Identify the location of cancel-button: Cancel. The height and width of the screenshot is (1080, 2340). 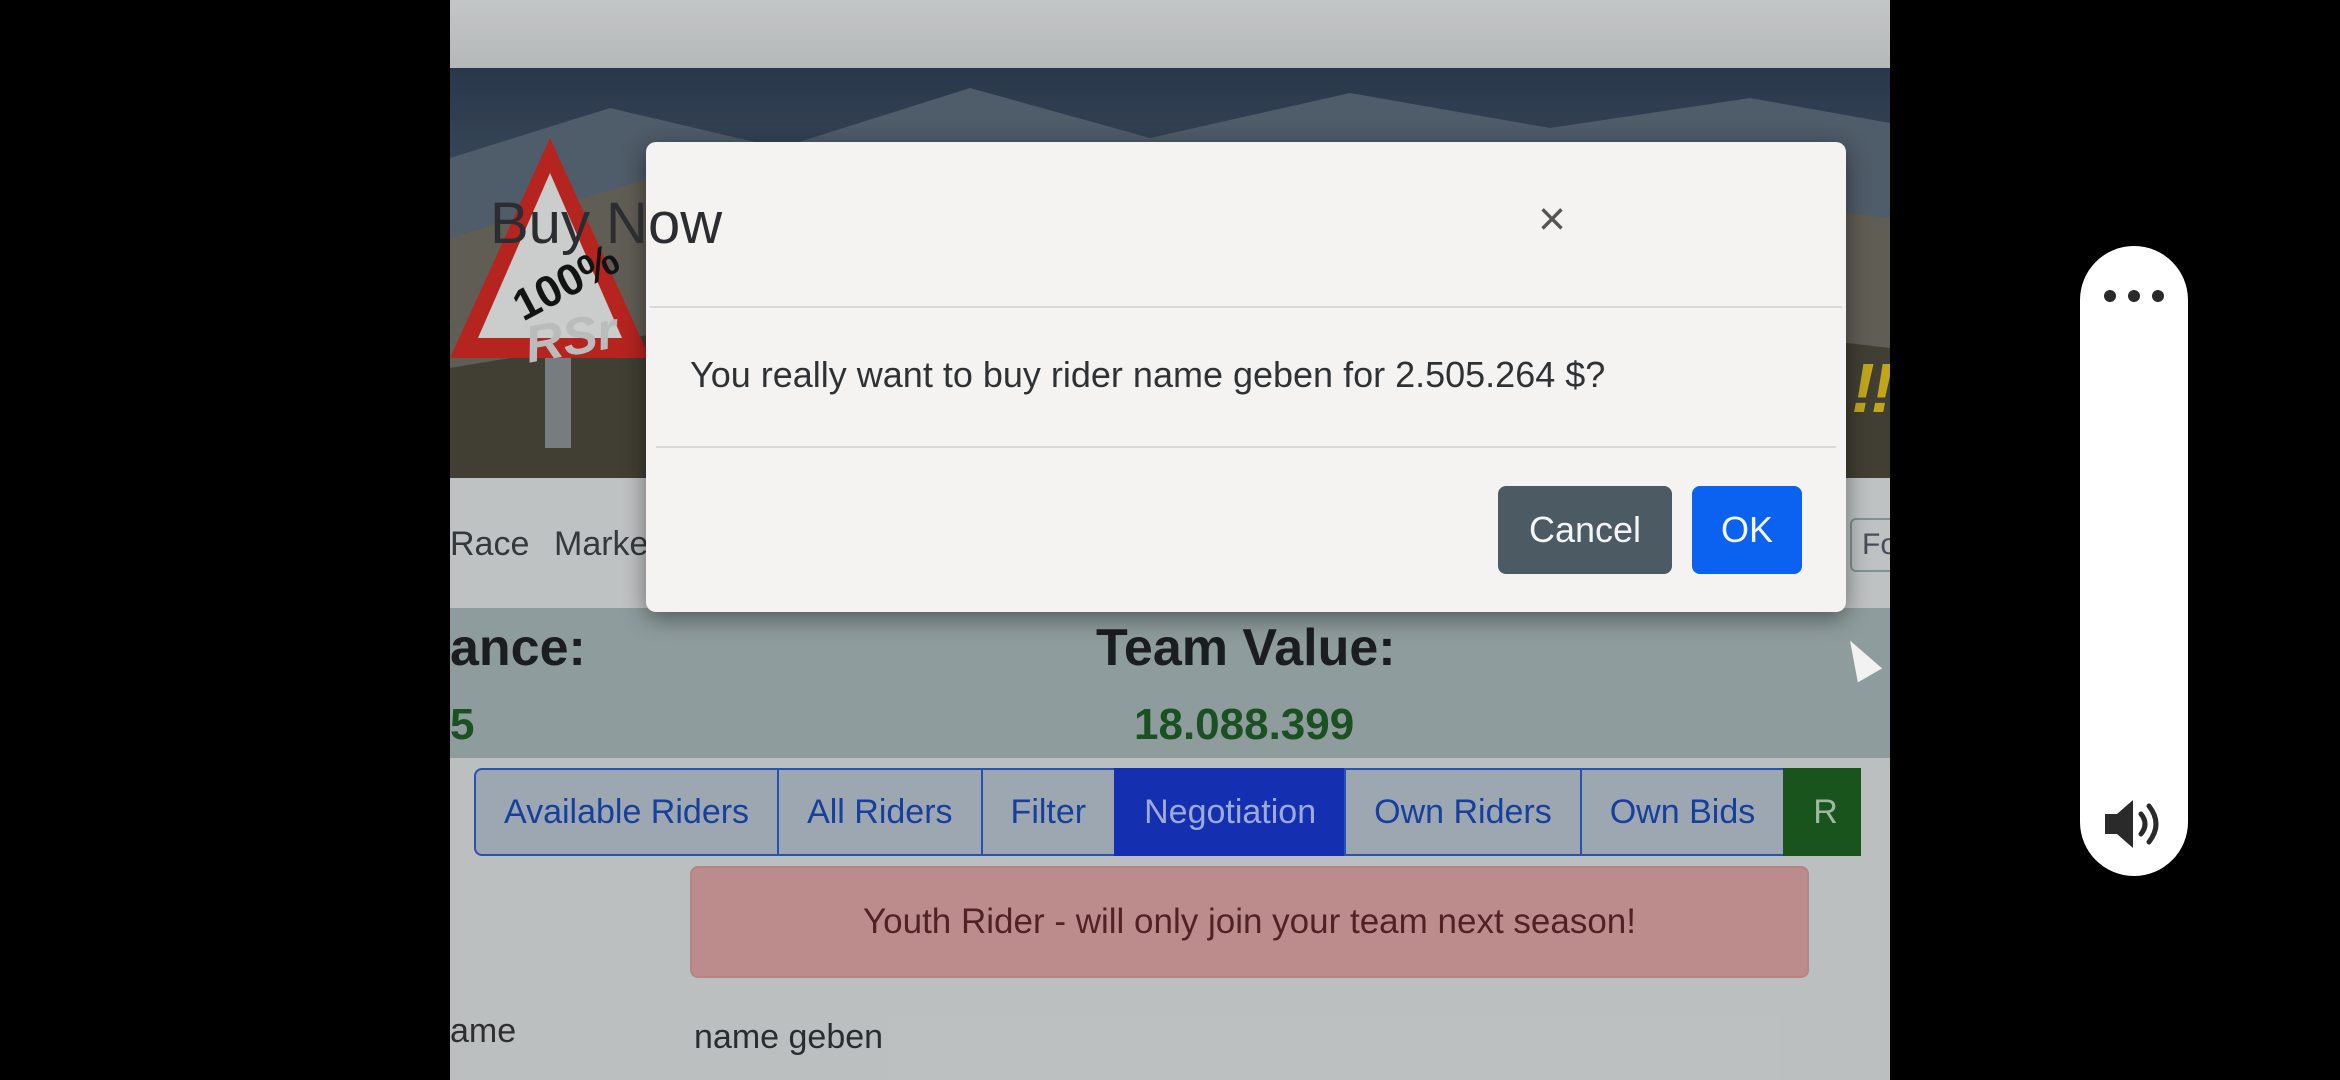
(1585, 530).